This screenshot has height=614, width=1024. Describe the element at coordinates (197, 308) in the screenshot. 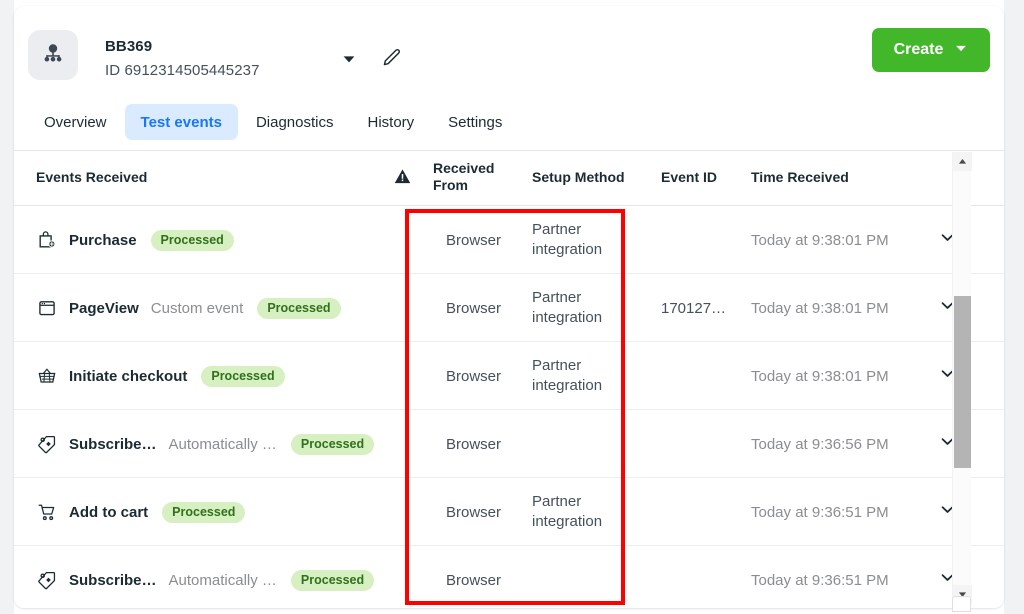

I see `event-subtitle: Custom event` at that location.